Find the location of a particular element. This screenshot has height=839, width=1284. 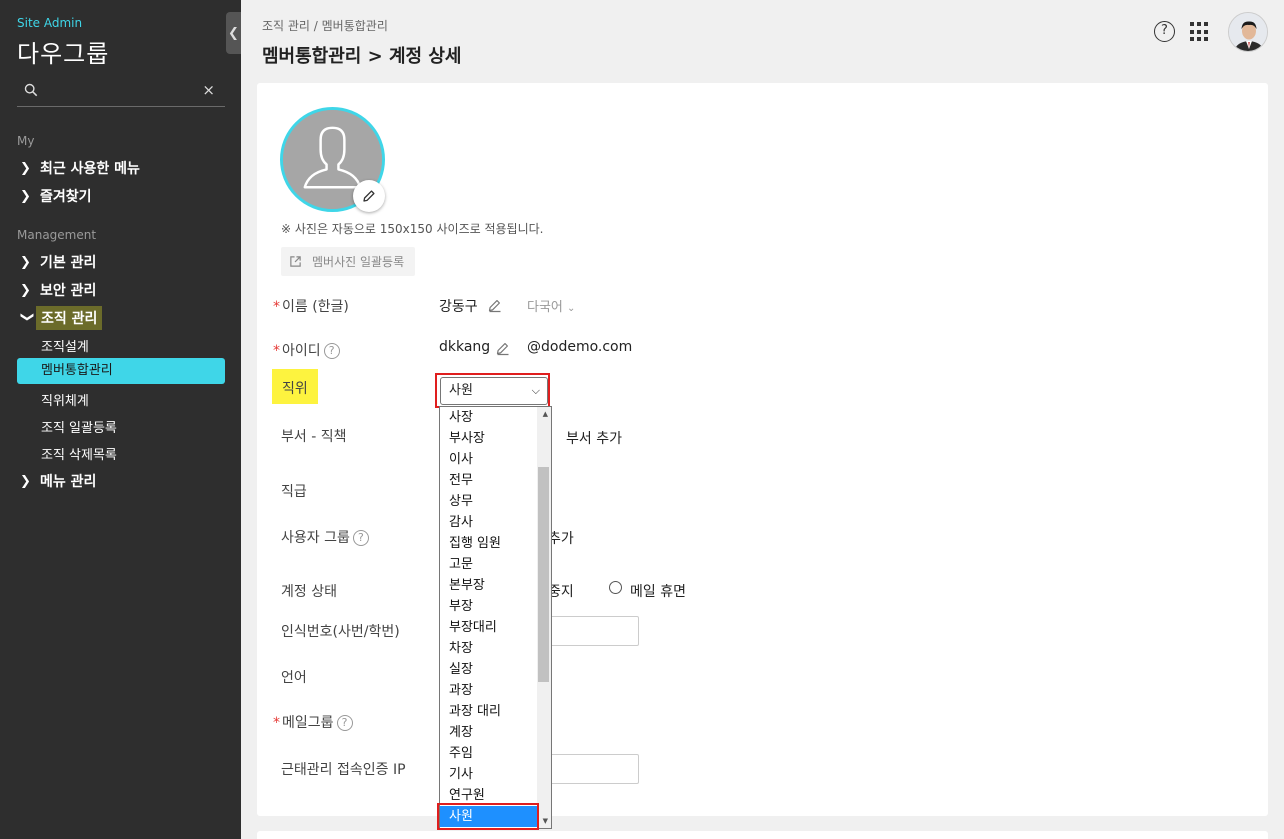

clear-icon: × is located at coordinates (208, 90).